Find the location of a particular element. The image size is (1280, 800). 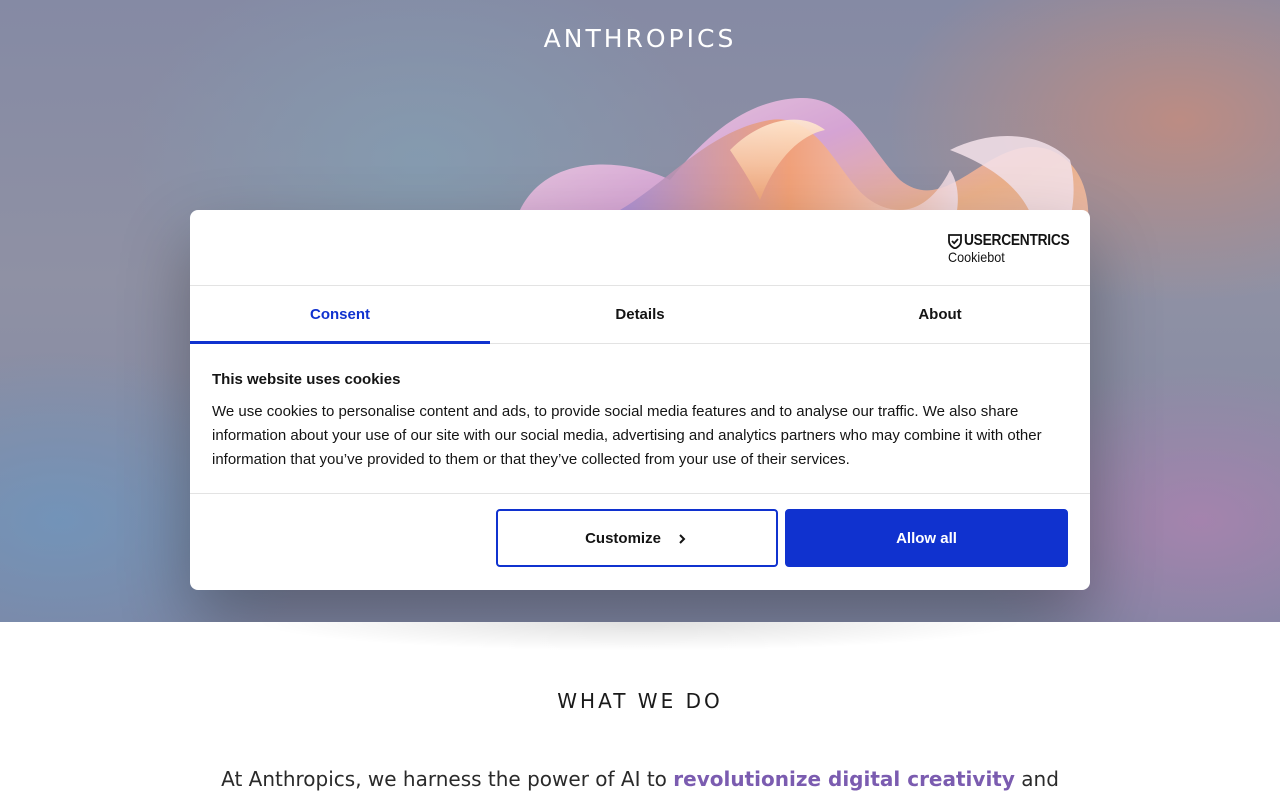

customize-button-label: Customize is located at coordinates (623, 538).